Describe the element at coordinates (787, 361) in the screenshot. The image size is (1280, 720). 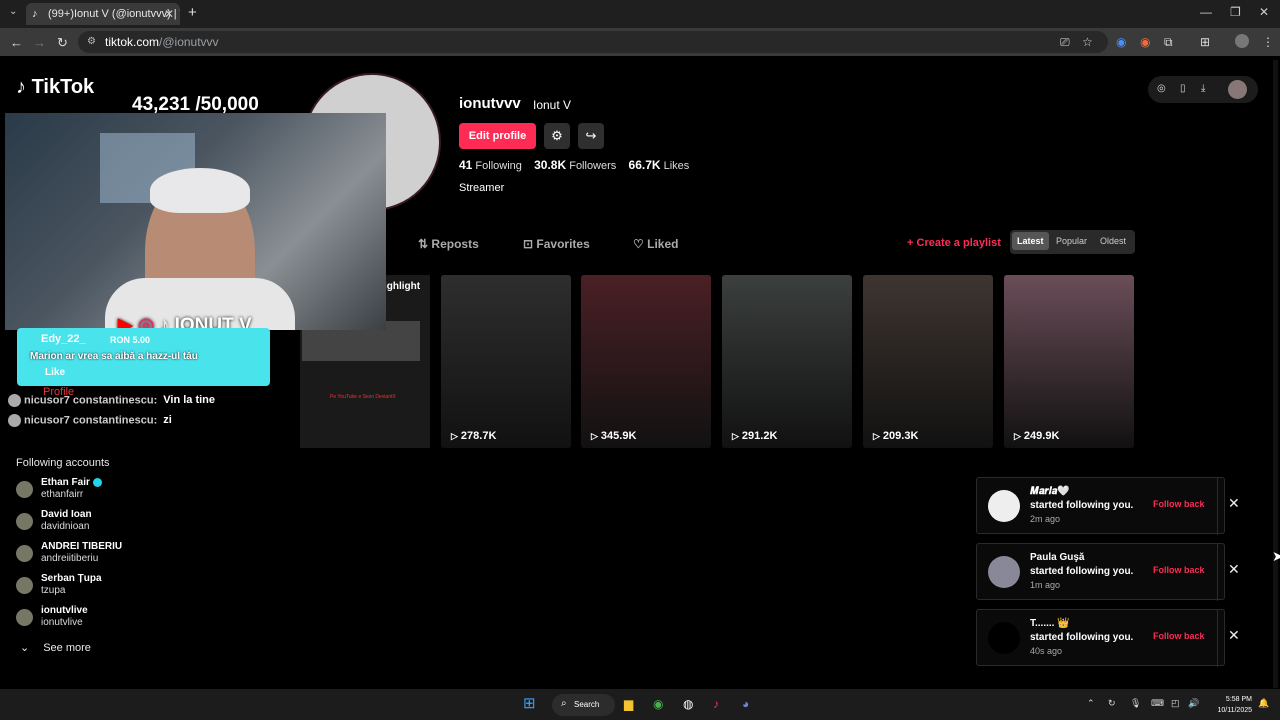
I see `video-card: ▷ 291.2K` at that location.